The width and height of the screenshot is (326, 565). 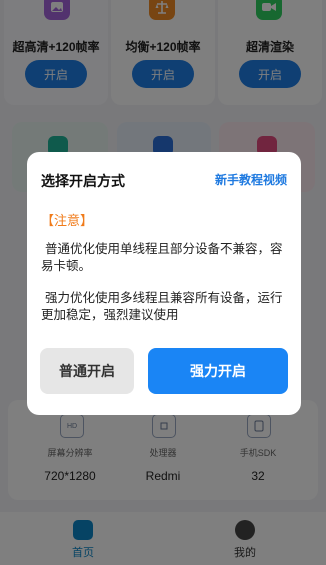 What do you see at coordinates (251, 179) in the screenshot?
I see `tutorial-video-link: 新手教程视频` at bounding box center [251, 179].